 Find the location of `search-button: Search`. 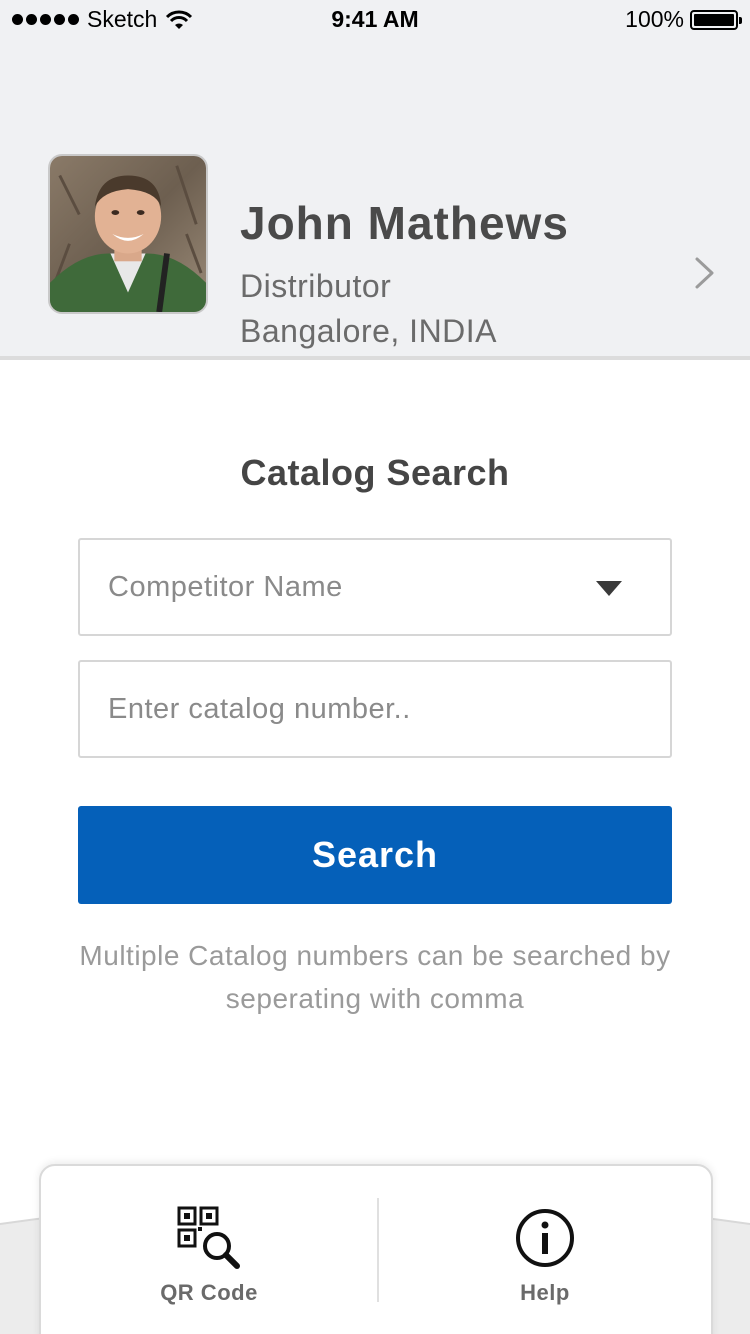

search-button: Search is located at coordinates (375, 855).